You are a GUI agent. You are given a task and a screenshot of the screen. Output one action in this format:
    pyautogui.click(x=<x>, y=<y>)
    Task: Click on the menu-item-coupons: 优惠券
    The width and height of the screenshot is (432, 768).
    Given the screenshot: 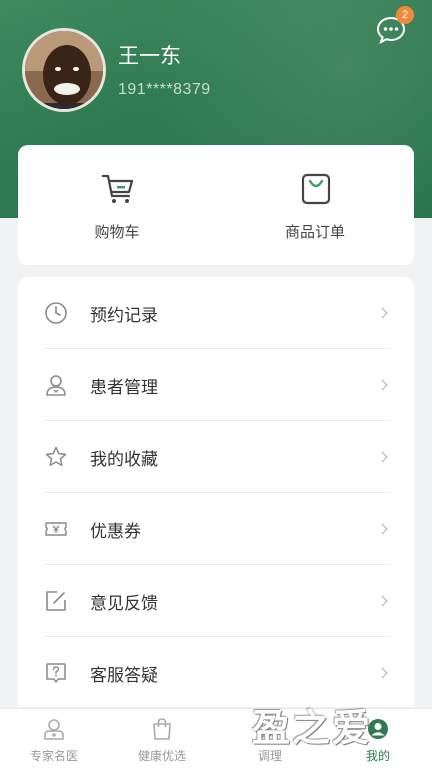 What is the action you would take?
    pyautogui.click(x=216, y=529)
    